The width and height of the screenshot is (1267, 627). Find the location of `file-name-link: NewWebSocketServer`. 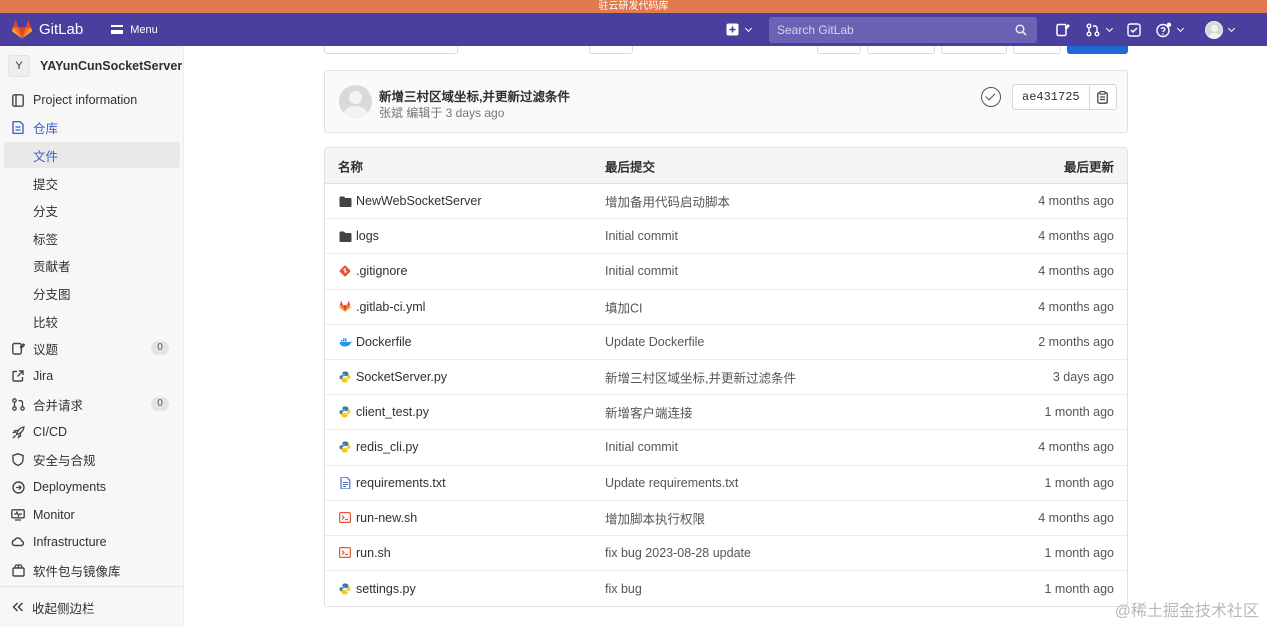

file-name-link: NewWebSocketServer is located at coordinates (410, 201).